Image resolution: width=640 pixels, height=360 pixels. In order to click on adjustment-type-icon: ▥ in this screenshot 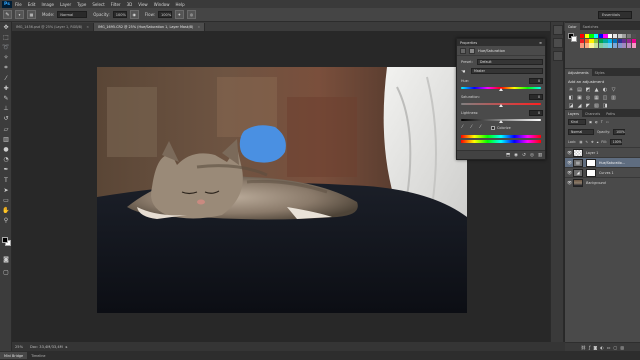, I will do `click(614, 98)`.